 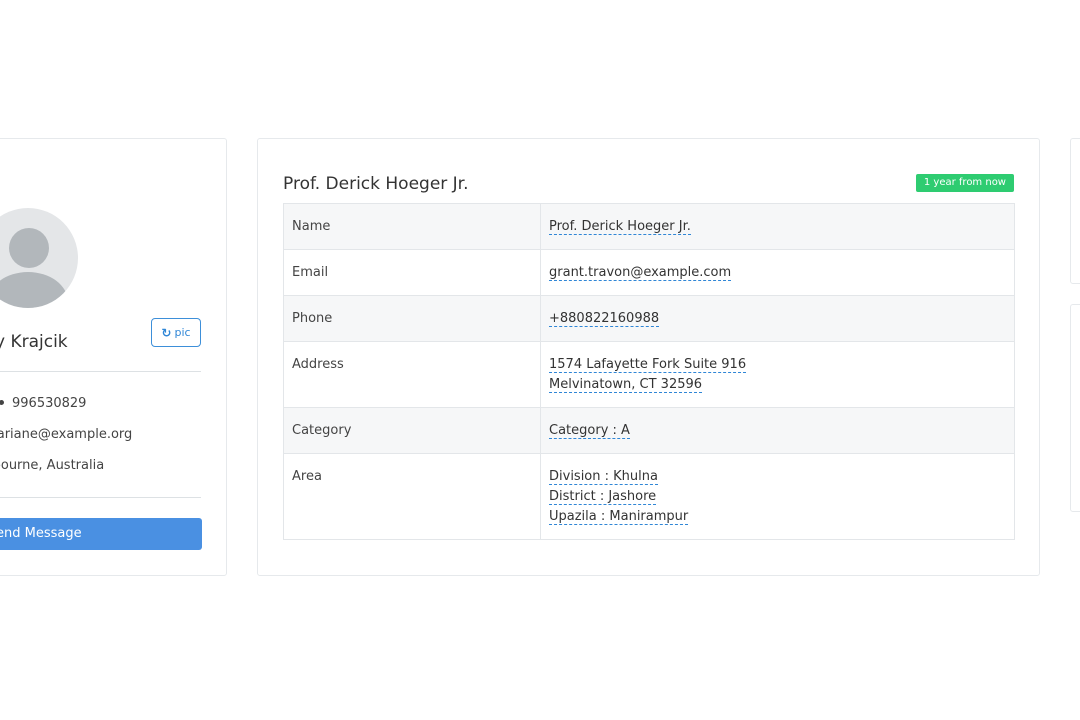 I want to click on time-badge: 1 year from now, so click(x=964, y=183).